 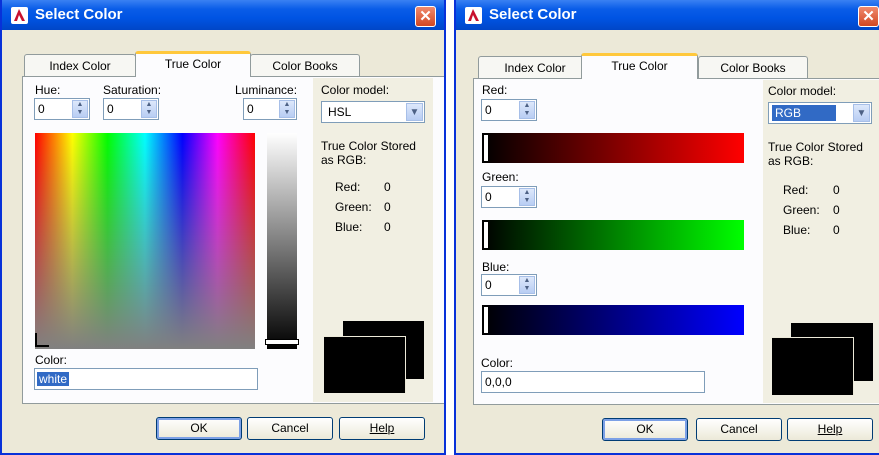 I want to click on luminance-slider-handle, so click(x=282, y=342).